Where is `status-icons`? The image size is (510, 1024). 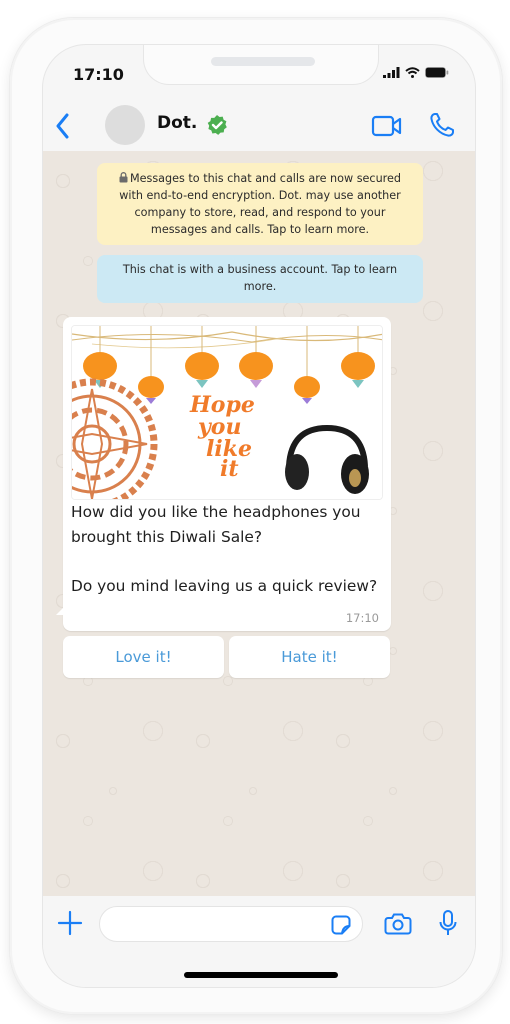
status-icons is located at coordinates (416, 72).